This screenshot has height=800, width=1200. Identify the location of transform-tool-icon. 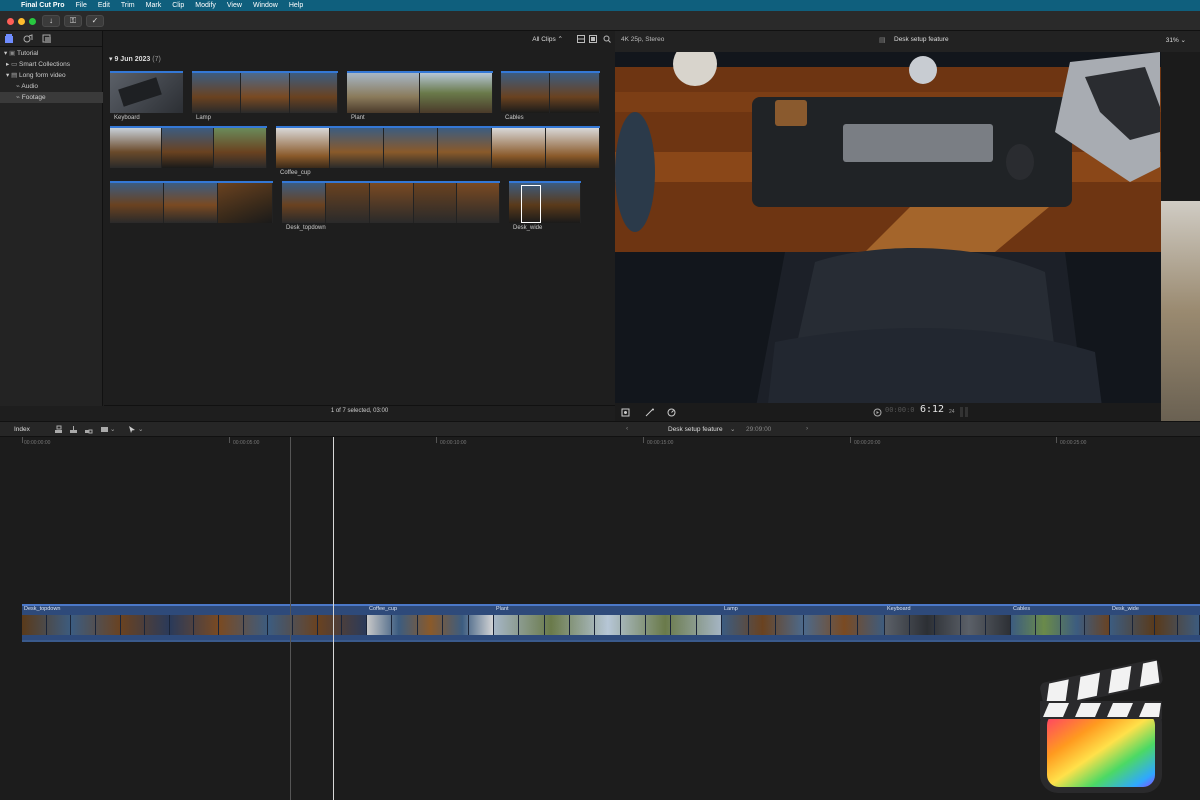
(626, 412).